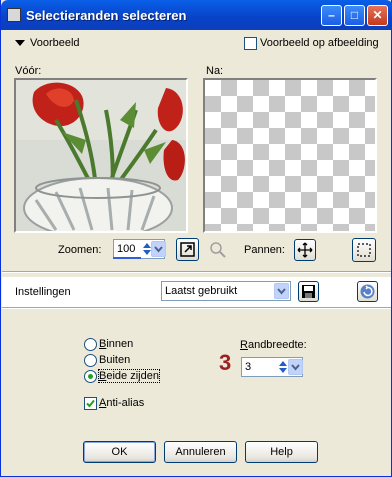 The image size is (392, 477). I want to click on marquee-button, so click(364, 250).